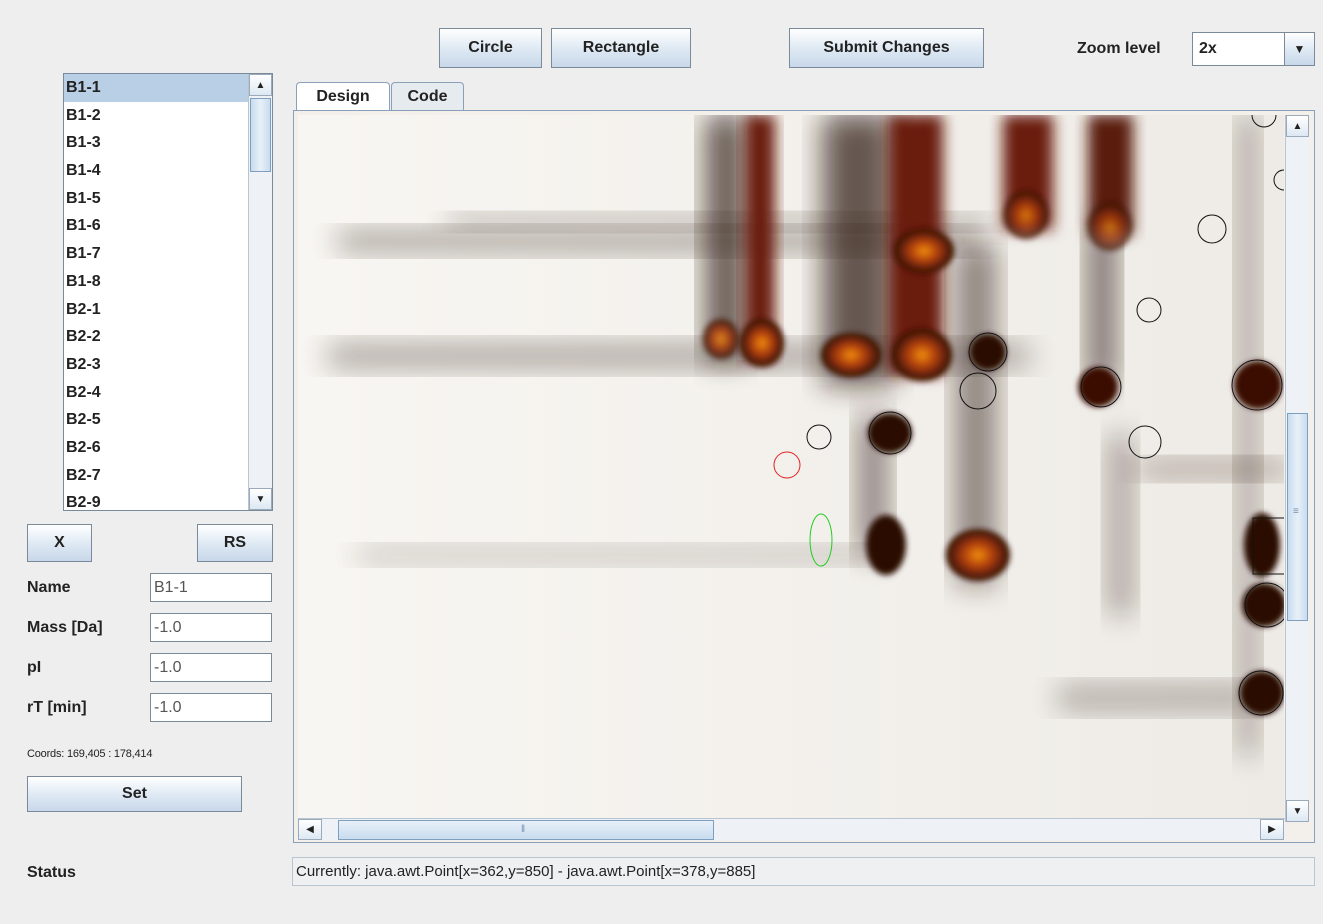 The height and width of the screenshot is (924, 1323). I want to click on scroll-left-icon: ◀, so click(310, 829).